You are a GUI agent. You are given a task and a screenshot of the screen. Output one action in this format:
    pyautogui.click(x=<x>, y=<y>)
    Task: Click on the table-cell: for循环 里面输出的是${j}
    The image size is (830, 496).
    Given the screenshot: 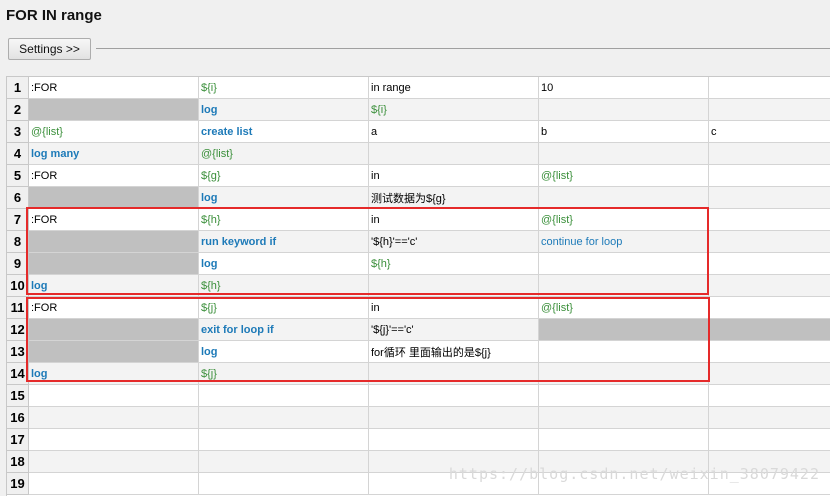 What is the action you would take?
    pyautogui.click(x=454, y=352)
    